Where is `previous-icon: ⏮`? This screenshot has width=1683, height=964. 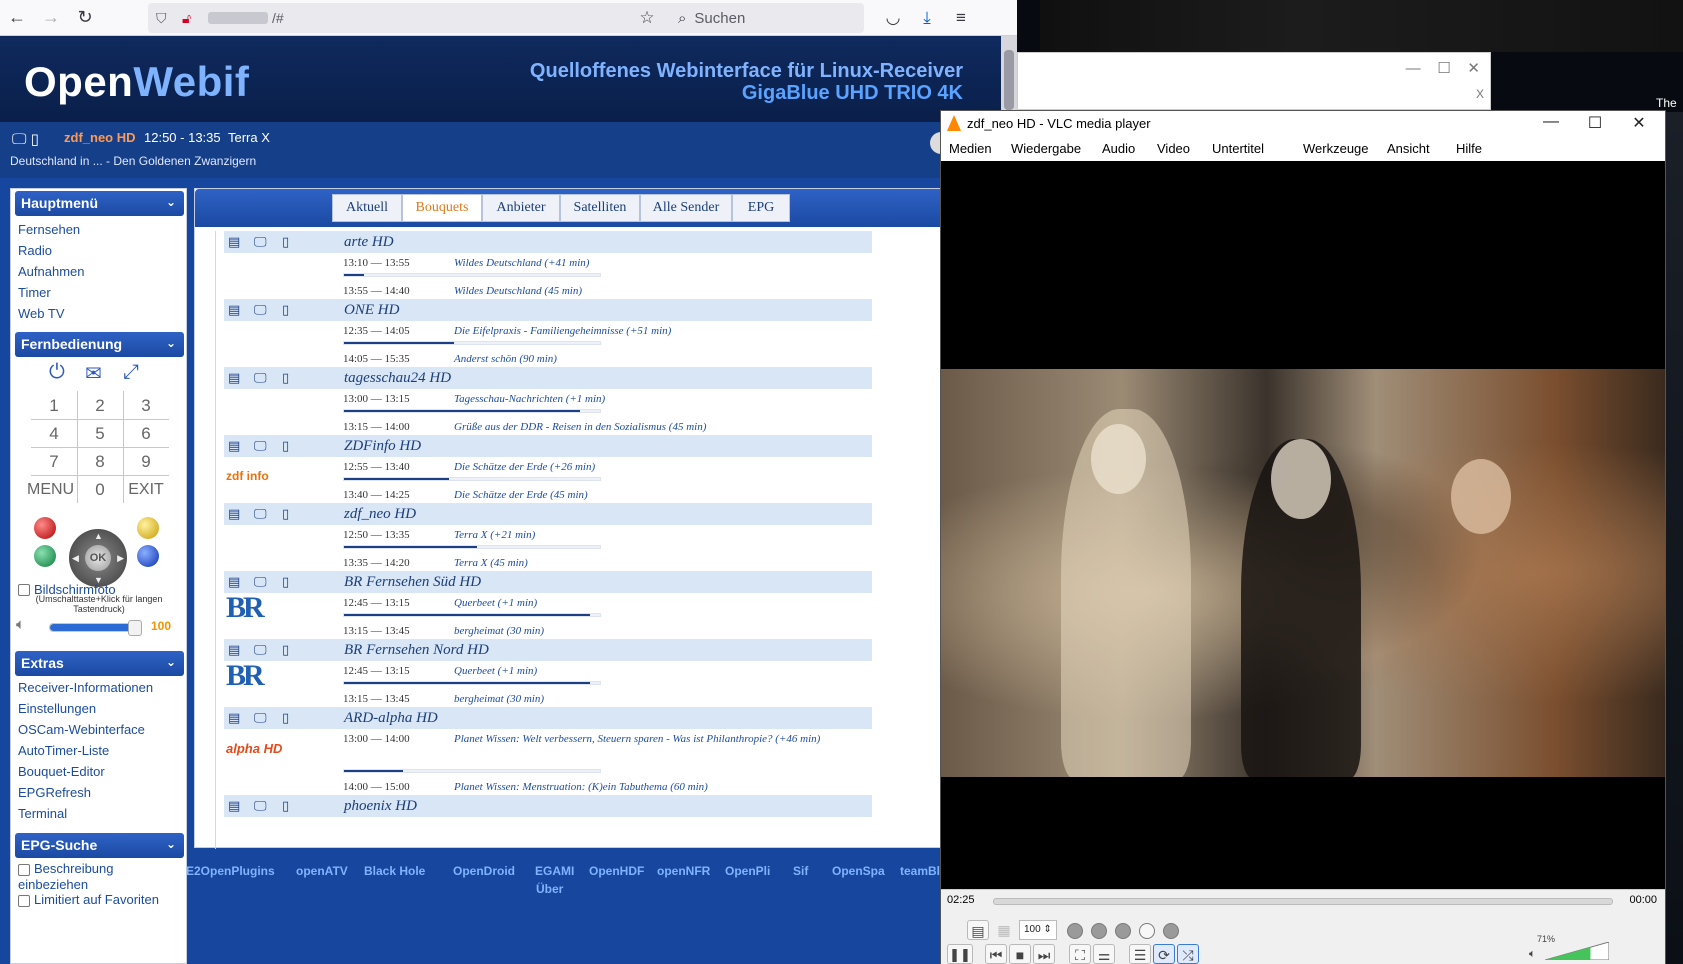 previous-icon: ⏮ is located at coordinates (996, 954).